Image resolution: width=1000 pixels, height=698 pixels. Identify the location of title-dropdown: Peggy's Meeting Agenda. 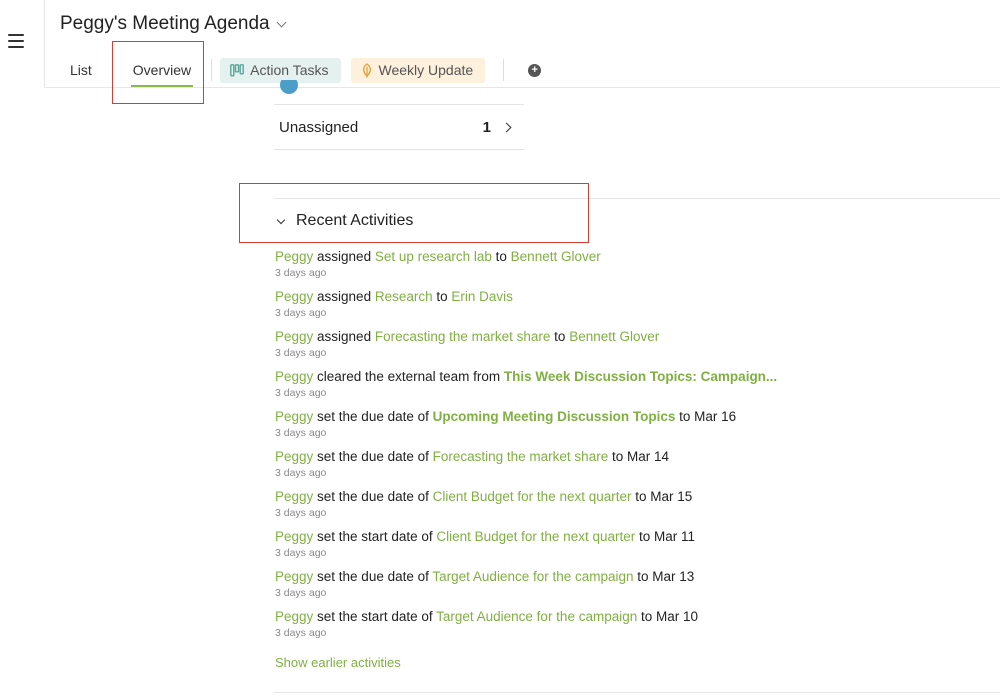
(173, 24).